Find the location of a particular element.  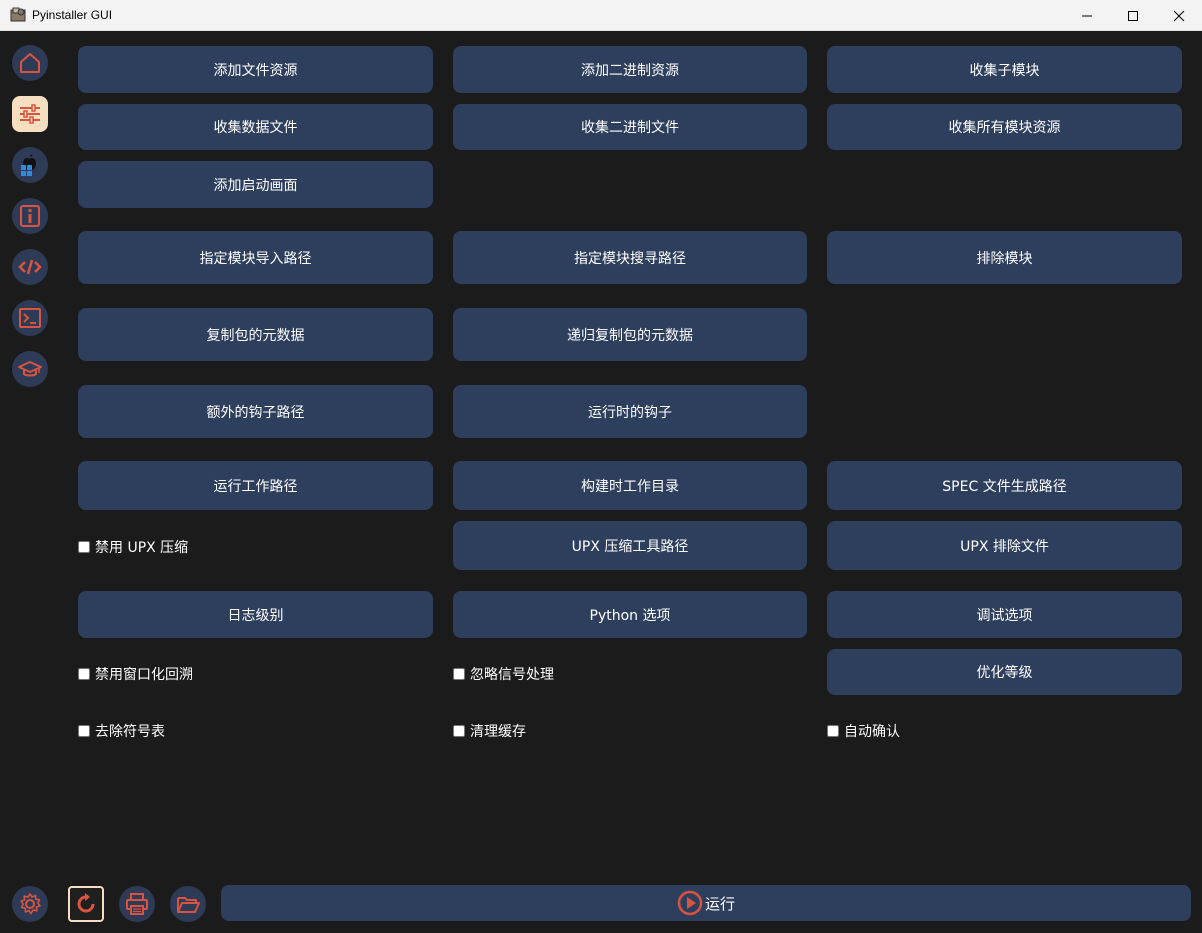

disable-windowed-traceback-checkbox: 禁用窗口化回溯 is located at coordinates (135, 674).